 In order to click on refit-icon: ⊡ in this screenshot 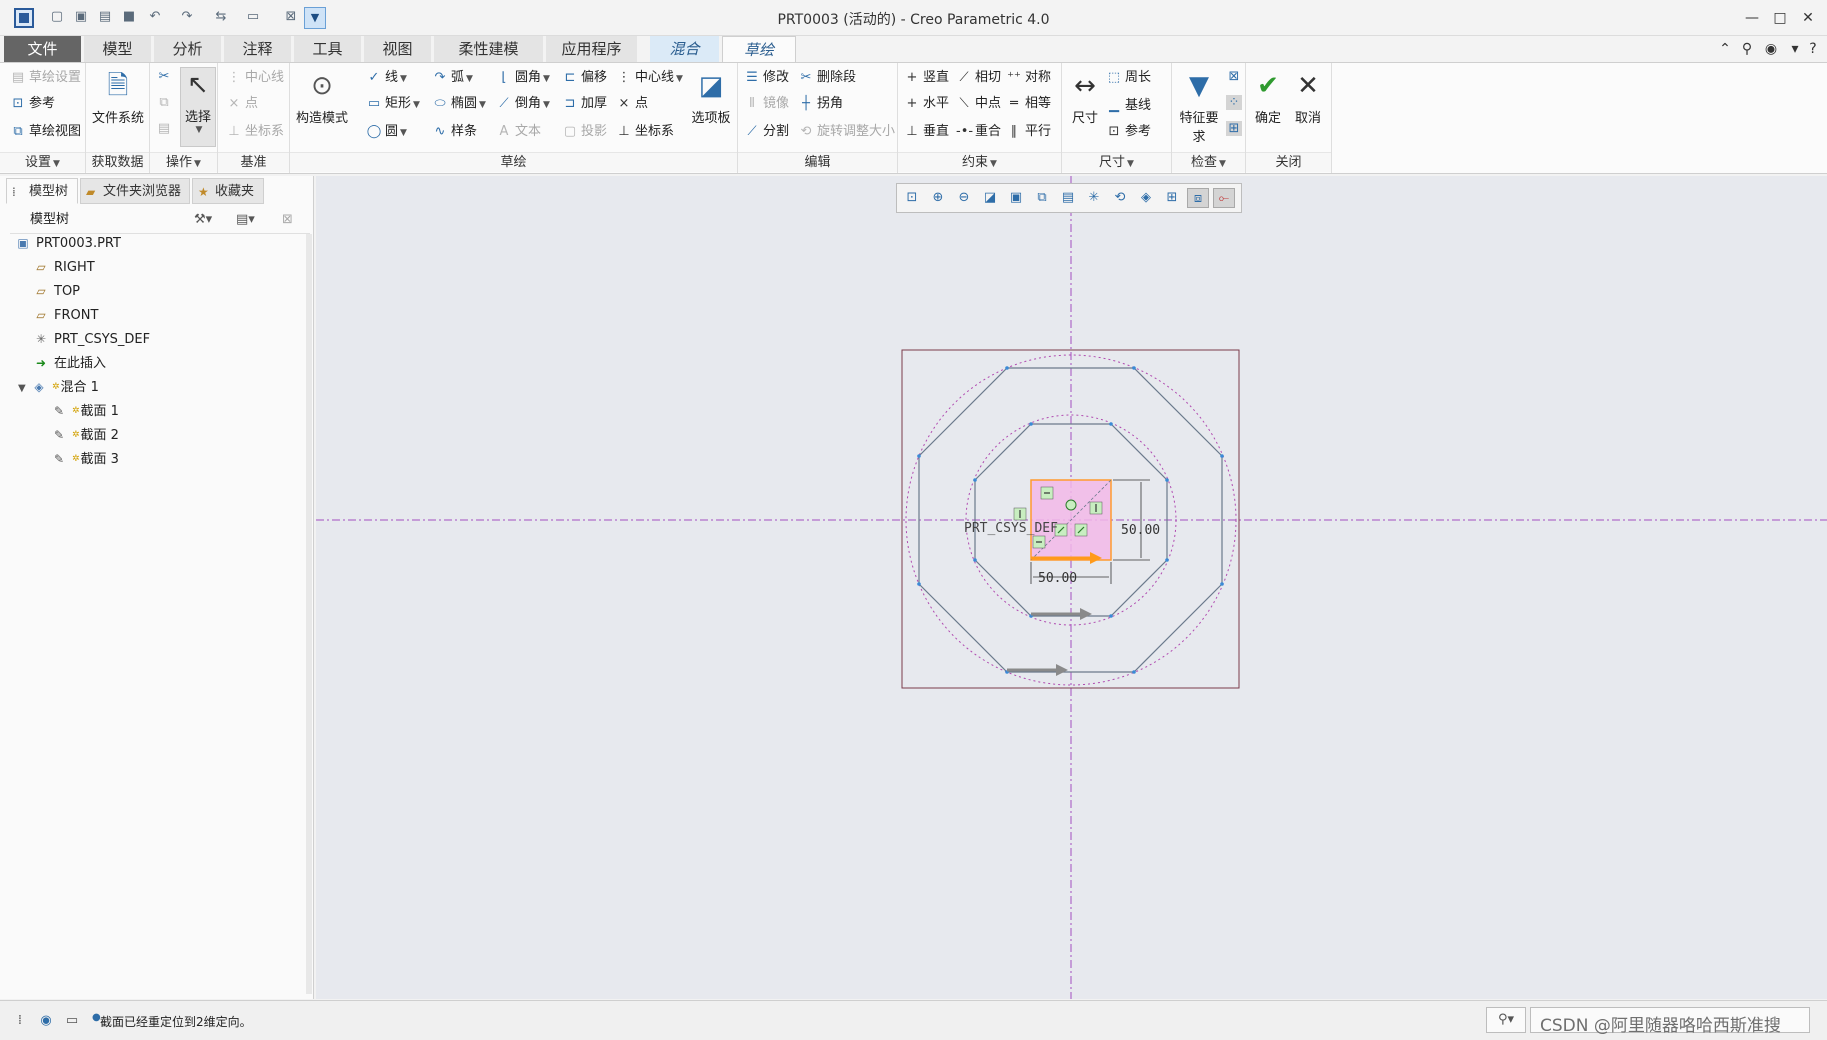, I will do `click(912, 198)`.